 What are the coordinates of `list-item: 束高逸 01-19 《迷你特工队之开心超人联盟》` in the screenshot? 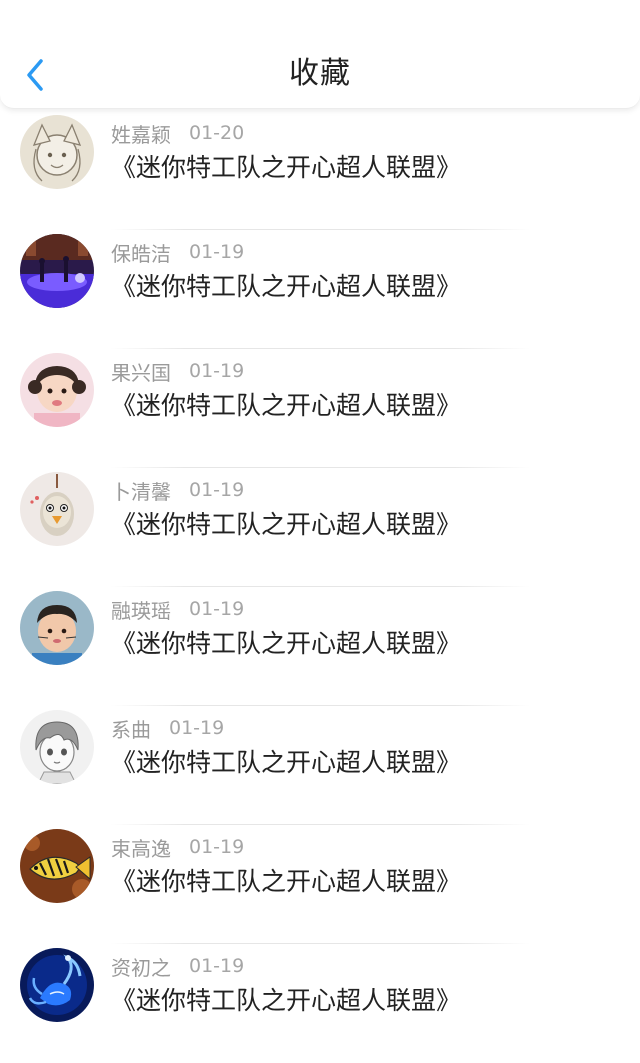 It's located at (320, 884).